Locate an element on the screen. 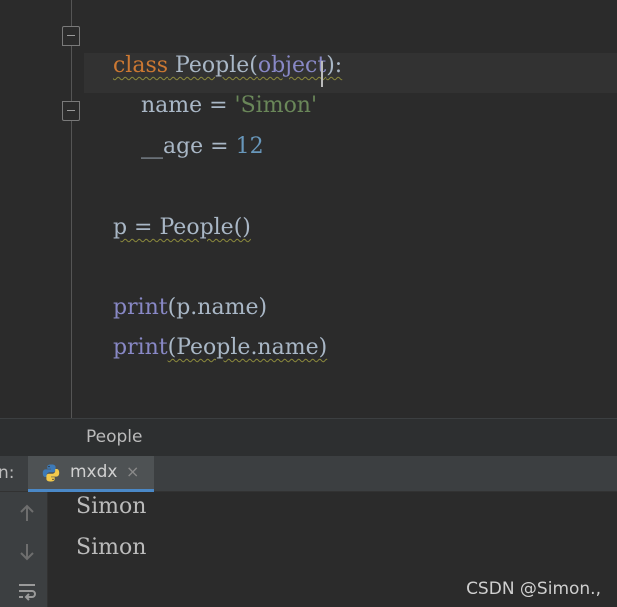 This screenshot has height=607, width=617. code-line: name = 'Simon' is located at coordinates (201, 89).